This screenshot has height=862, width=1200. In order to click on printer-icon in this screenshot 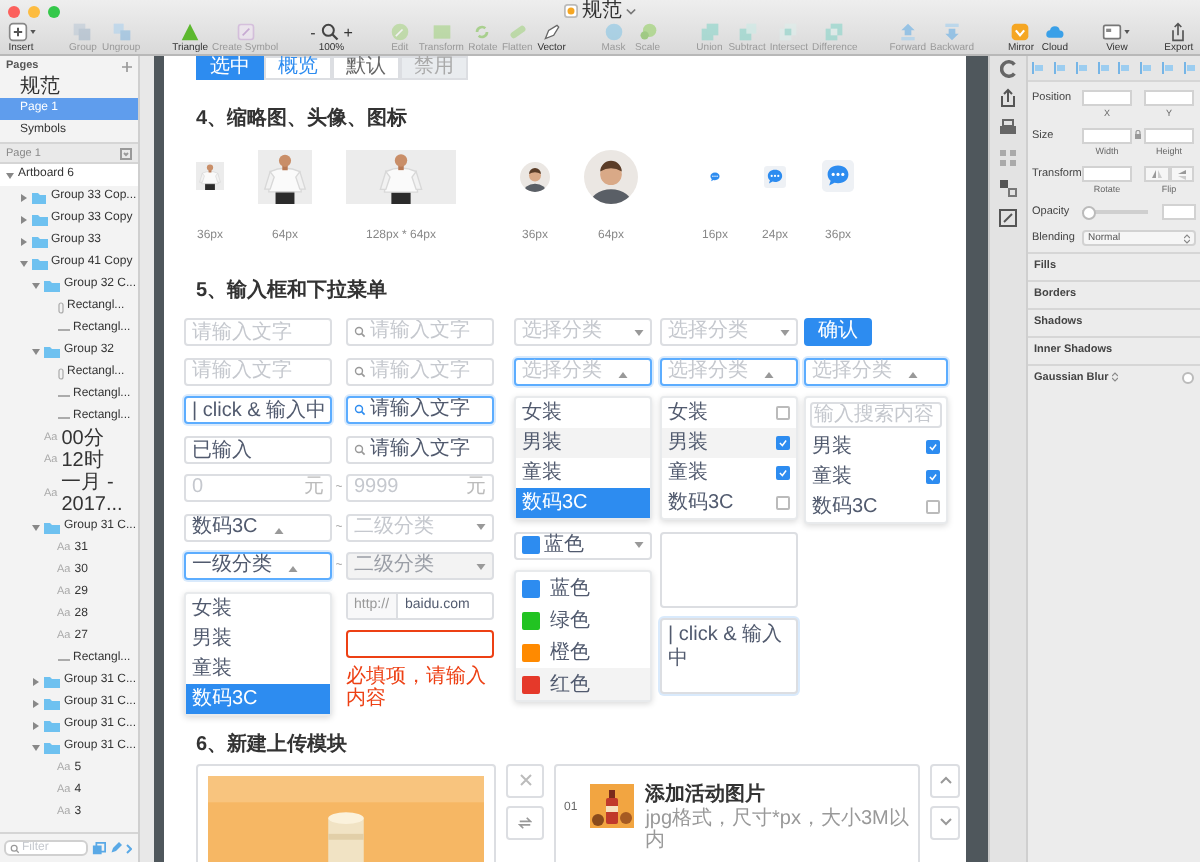, I will do `click(1008, 128)`.